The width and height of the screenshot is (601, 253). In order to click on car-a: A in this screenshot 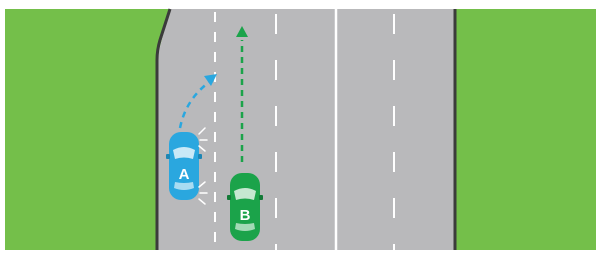, I will do `click(184, 166)`.